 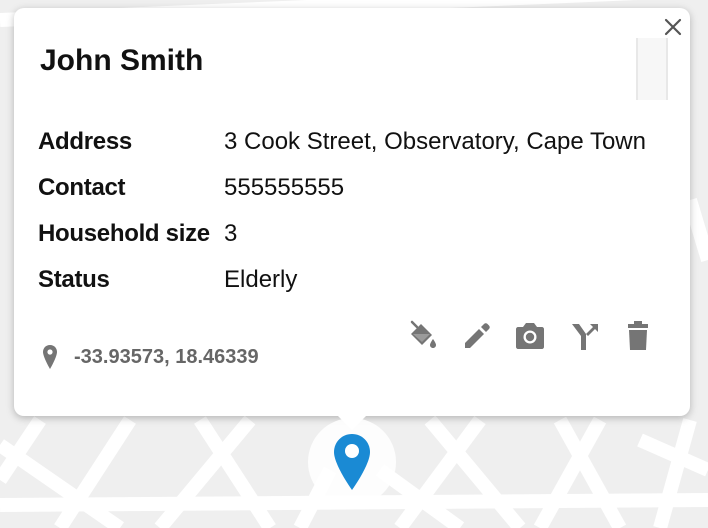 I want to click on edit-button, so click(x=476, y=336).